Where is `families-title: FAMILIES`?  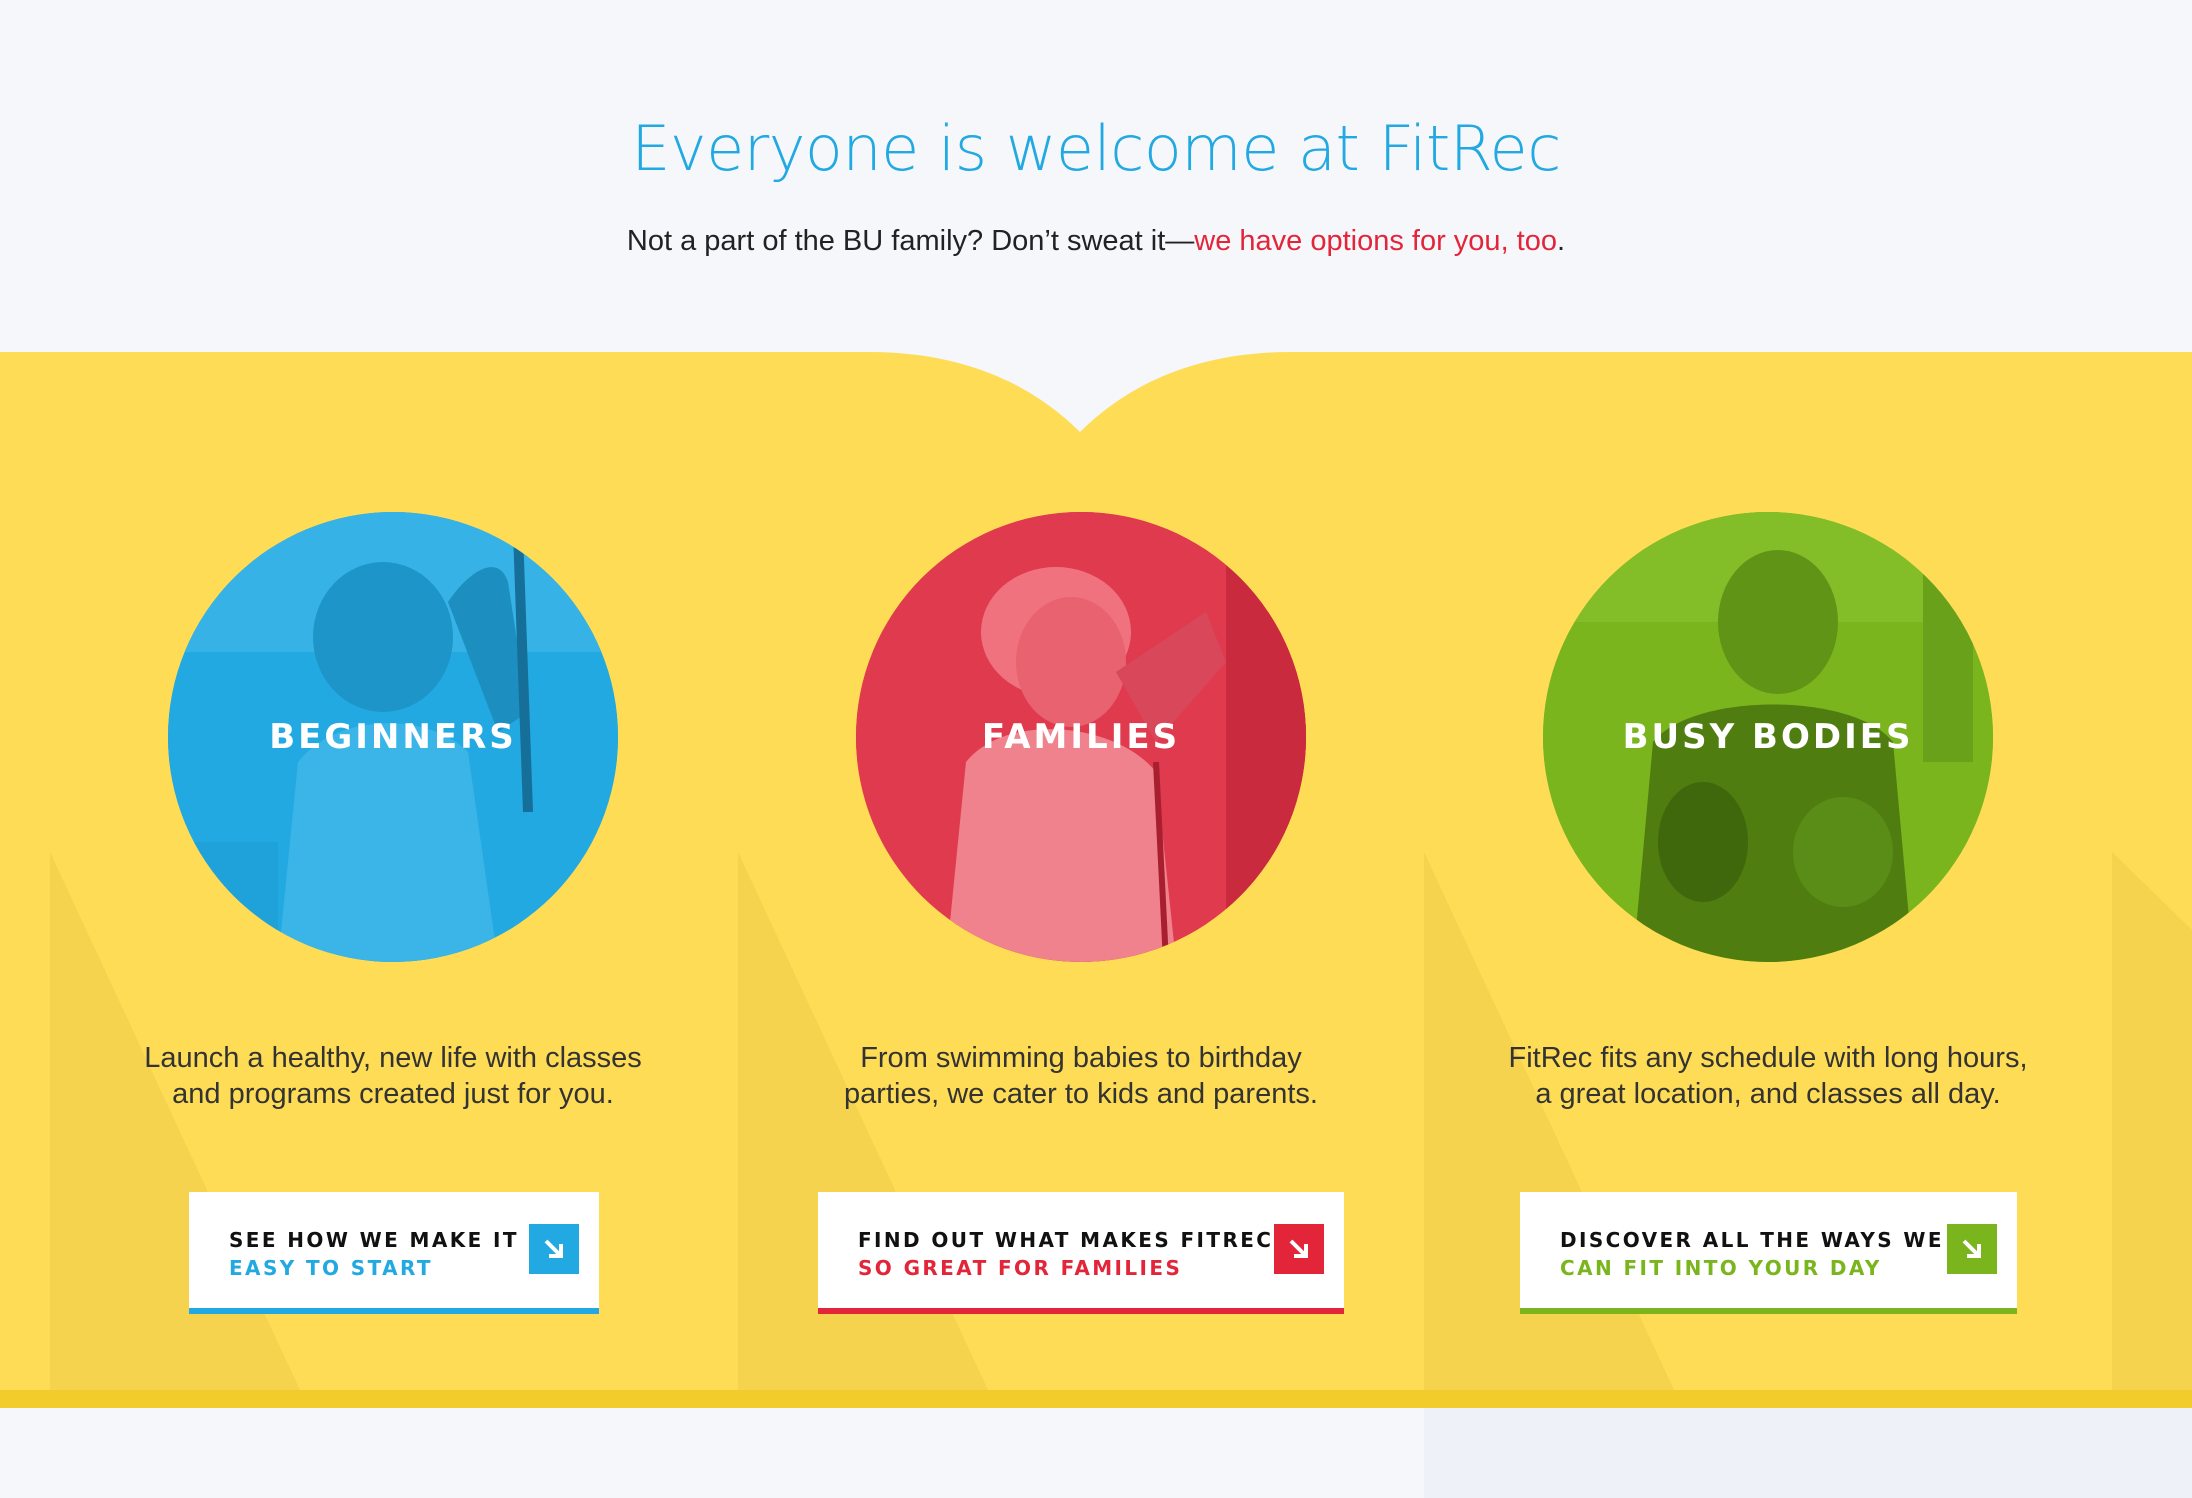
families-title: FAMILIES is located at coordinates (1081, 737).